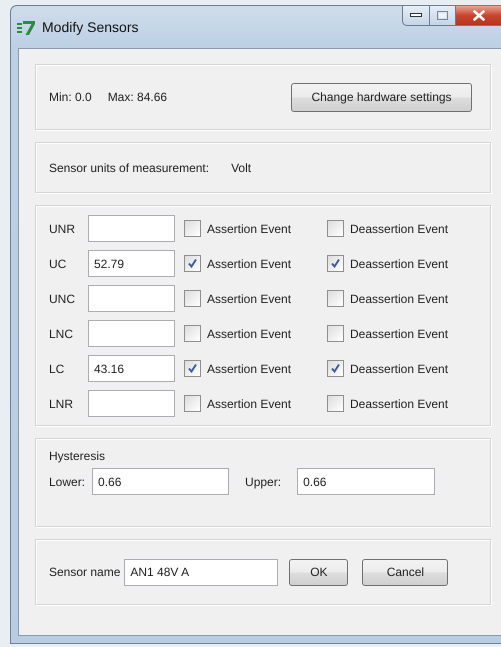 This screenshot has height=647, width=501. What do you see at coordinates (62, 229) in the screenshot?
I see `threshold-label: UNR` at bounding box center [62, 229].